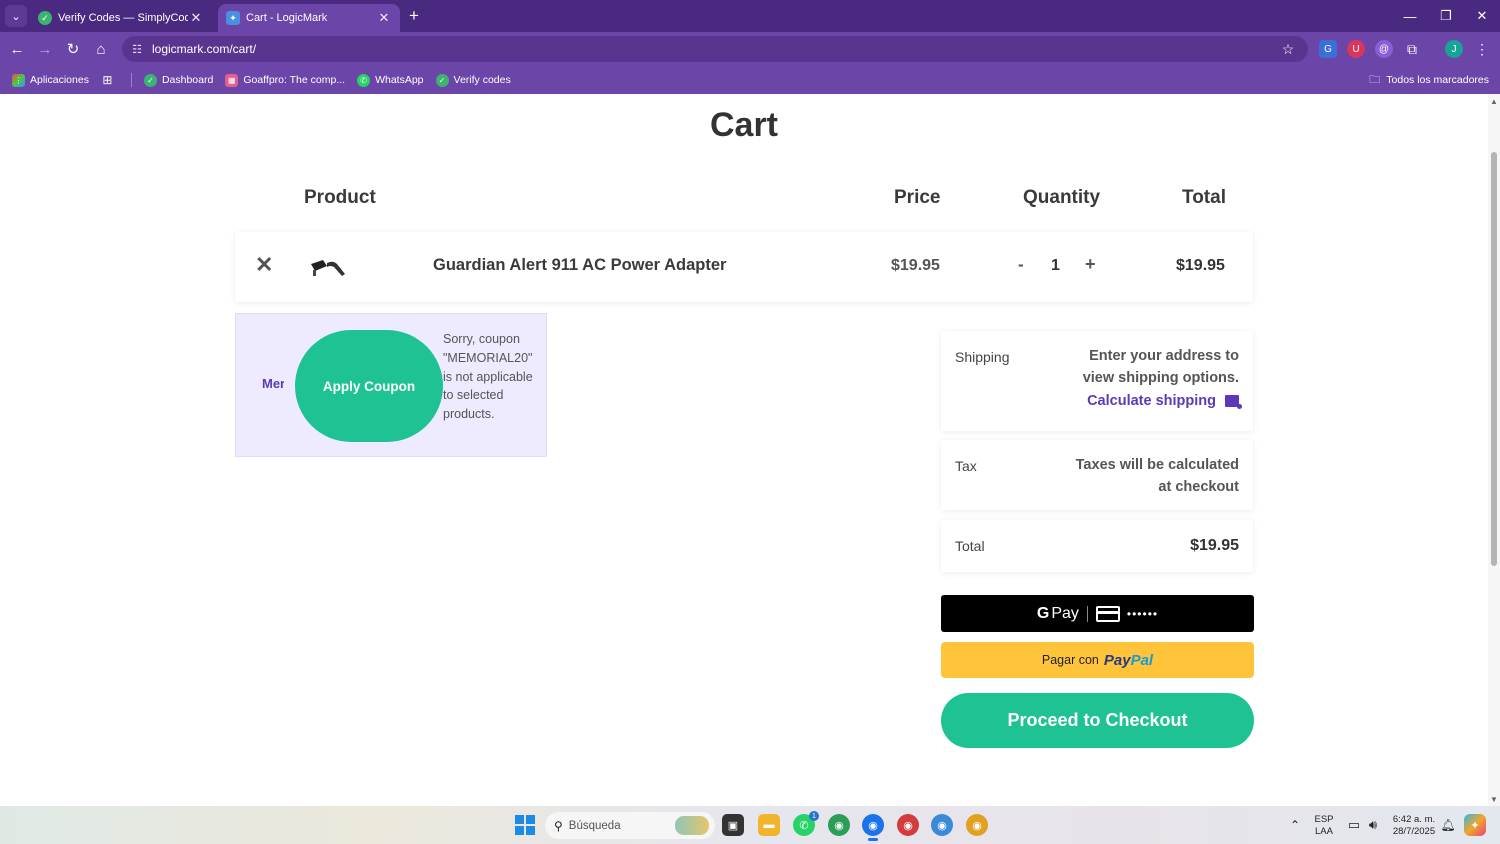 This screenshot has height=844, width=1500. What do you see at coordinates (525, 825) in the screenshot?
I see `windows-start-icon` at bounding box center [525, 825].